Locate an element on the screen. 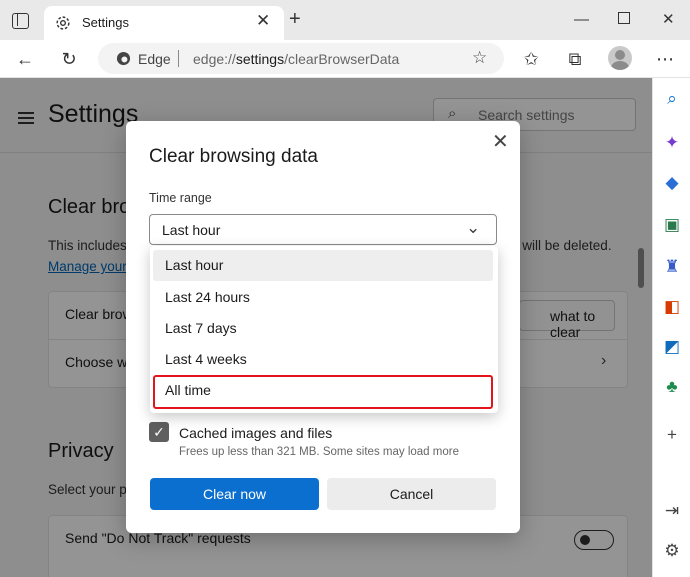 The width and height of the screenshot is (690, 577). cancel-button: Cancel is located at coordinates (411, 494).